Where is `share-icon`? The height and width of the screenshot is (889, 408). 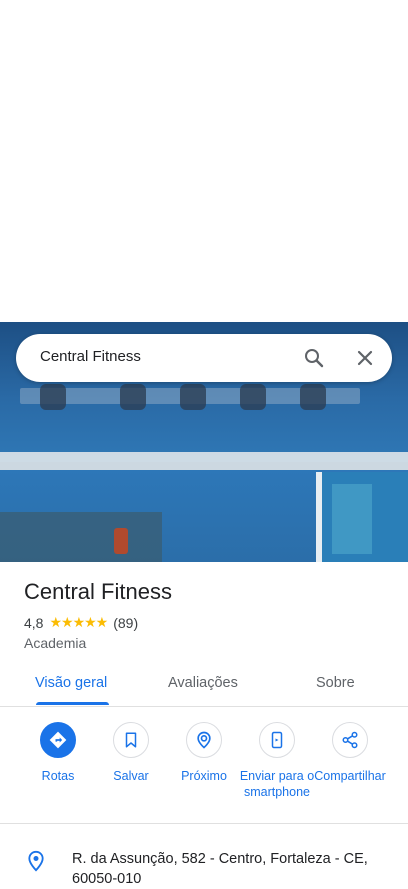 share-icon is located at coordinates (350, 740).